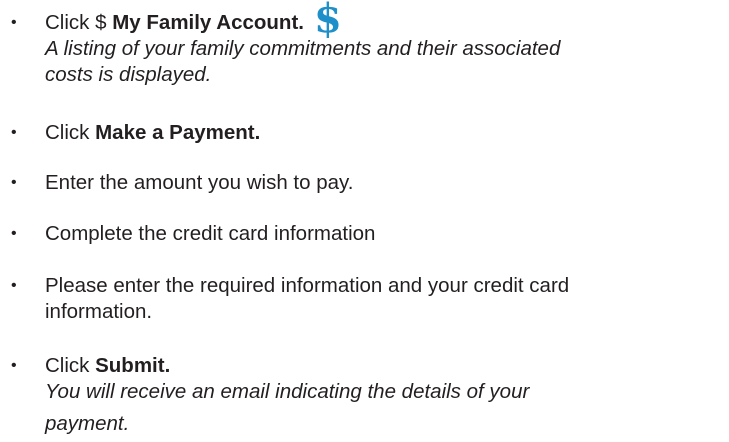 This screenshot has height=442, width=729. I want to click on step-instruction: Click Submit., so click(108, 365).